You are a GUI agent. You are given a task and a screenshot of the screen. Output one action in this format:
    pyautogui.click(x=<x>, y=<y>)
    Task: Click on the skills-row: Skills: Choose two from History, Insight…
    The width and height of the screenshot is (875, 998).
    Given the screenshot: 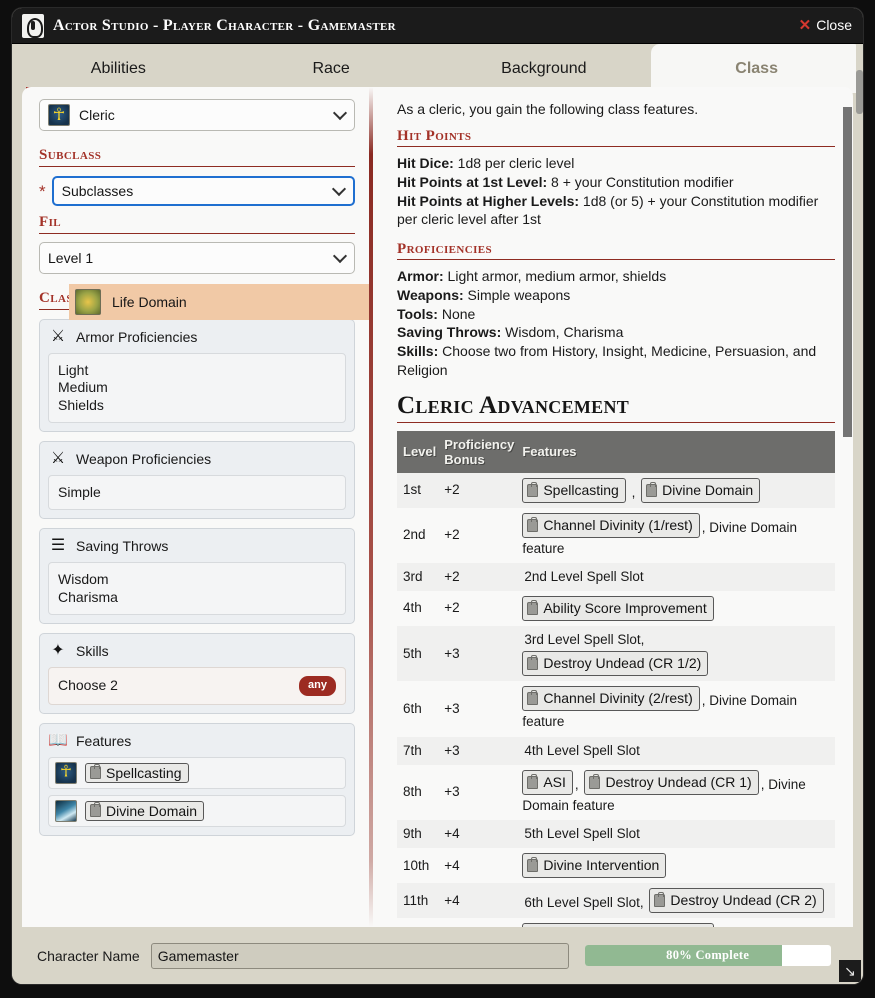 What is the action you would take?
    pyautogui.click(x=616, y=361)
    